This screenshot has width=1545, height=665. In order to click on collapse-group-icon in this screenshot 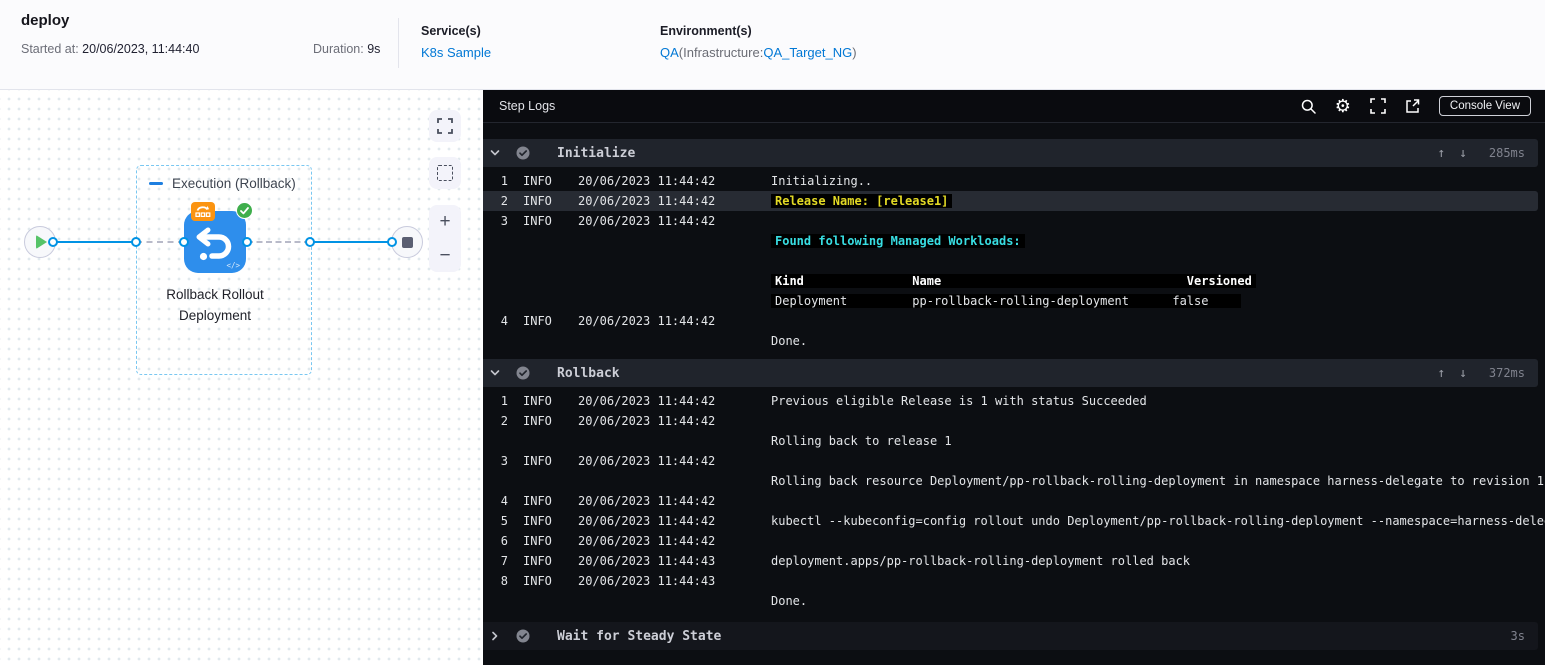, I will do `click(156, 183)`.